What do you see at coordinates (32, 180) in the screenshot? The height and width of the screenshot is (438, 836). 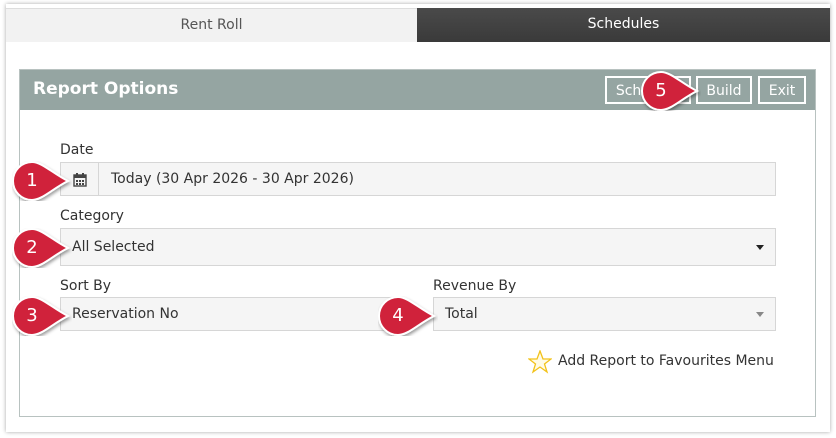 I see `marker-1-number: 1` at bounding box center [32, 180].